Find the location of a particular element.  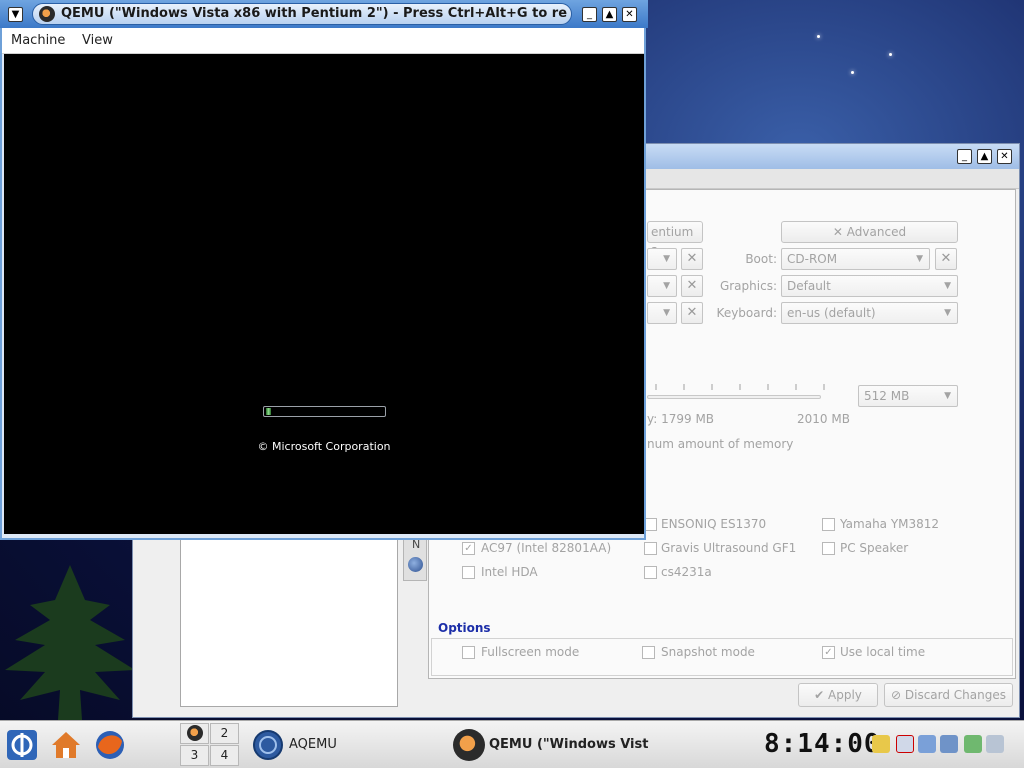

sound-label: ENSONIQ ES1370 is located at coordinates (714, 524).